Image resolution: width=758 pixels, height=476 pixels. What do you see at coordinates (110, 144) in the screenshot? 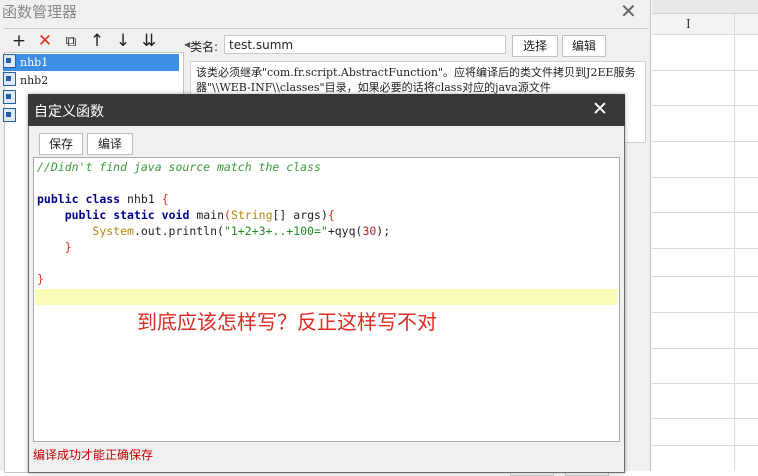
I see `compile-button: 编译` at bounding box center [110, 144].